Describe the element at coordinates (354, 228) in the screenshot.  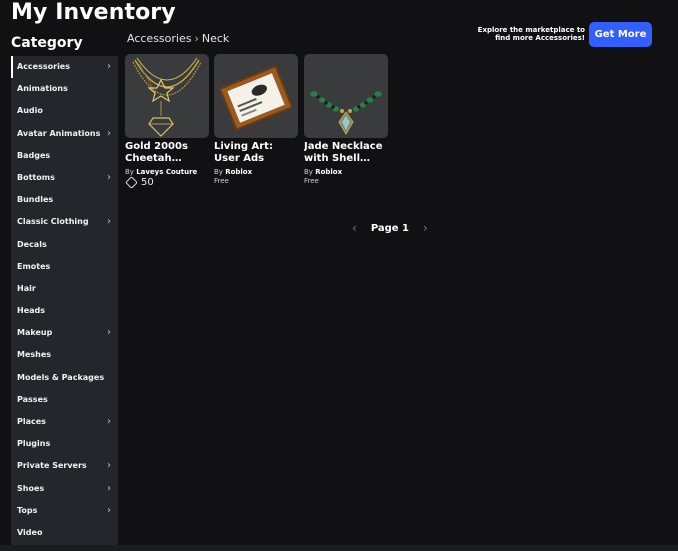
I see `chevron-left-icon: ‹` at that location.